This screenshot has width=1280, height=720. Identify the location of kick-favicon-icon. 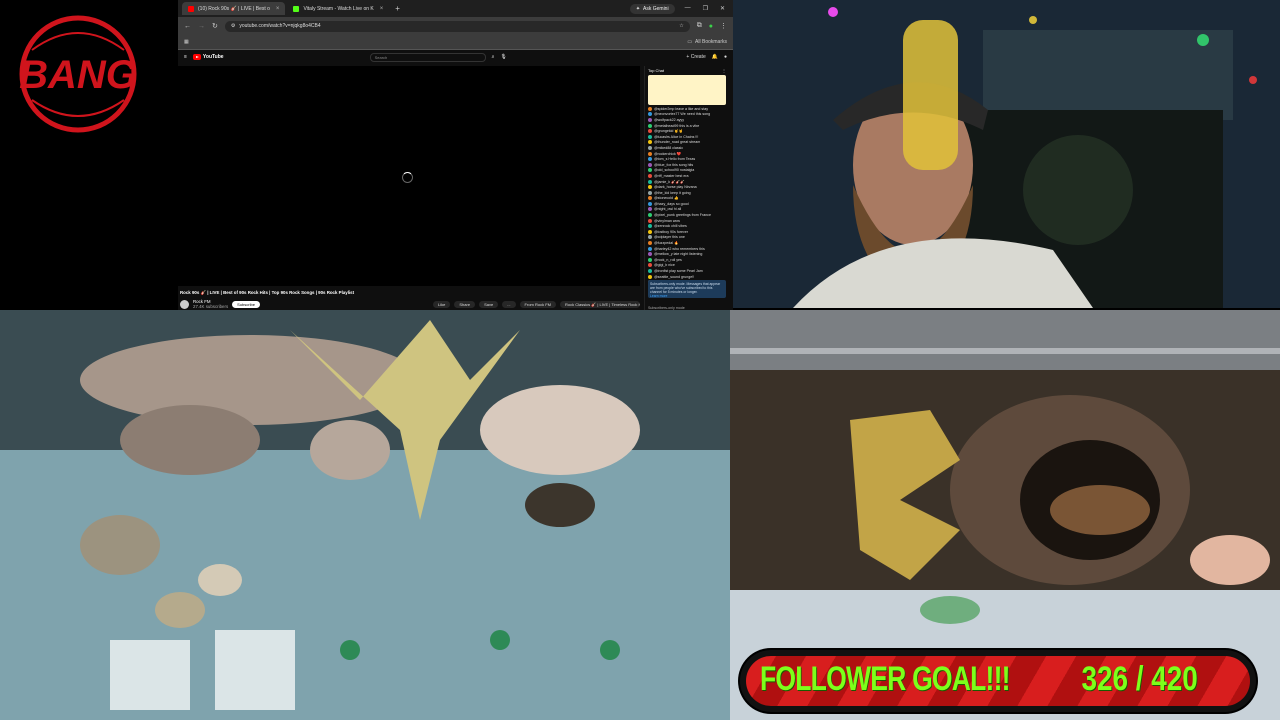
(296, 8).